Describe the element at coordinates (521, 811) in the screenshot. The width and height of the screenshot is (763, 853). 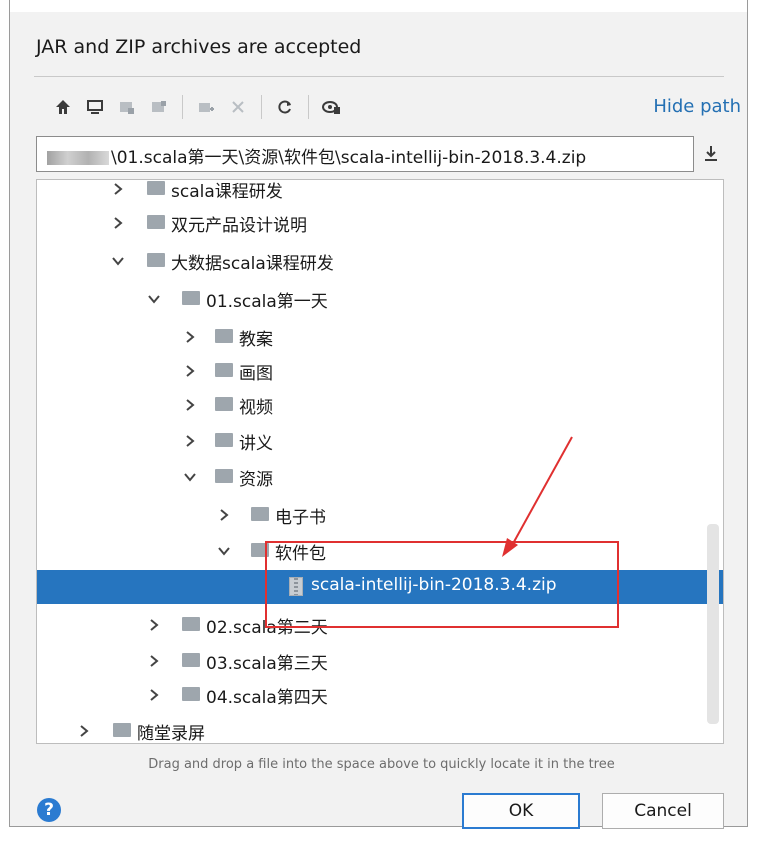
I see `ok-button: OK` at that location.